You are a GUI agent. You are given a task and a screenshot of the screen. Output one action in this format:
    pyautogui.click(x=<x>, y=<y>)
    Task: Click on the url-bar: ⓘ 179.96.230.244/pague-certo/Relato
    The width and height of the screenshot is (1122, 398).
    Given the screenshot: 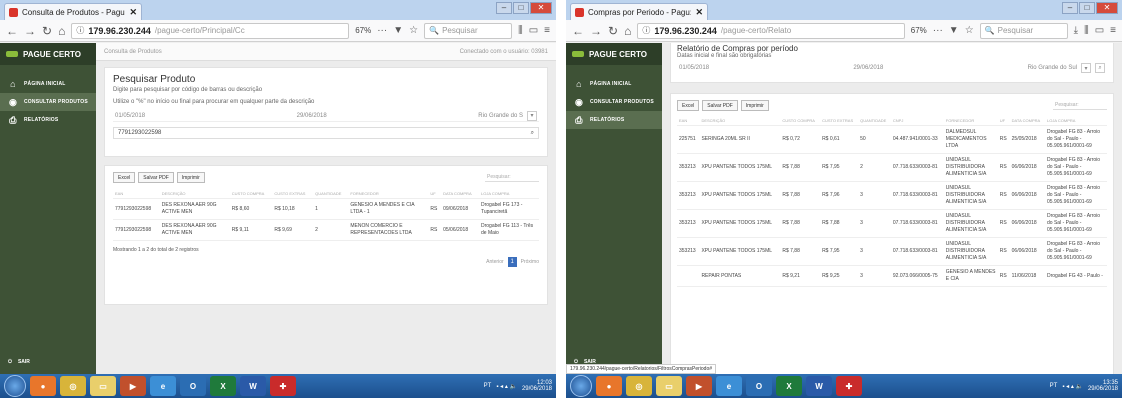 What is the action you would take?
    pyautogui.click(x=771, y=30)
    